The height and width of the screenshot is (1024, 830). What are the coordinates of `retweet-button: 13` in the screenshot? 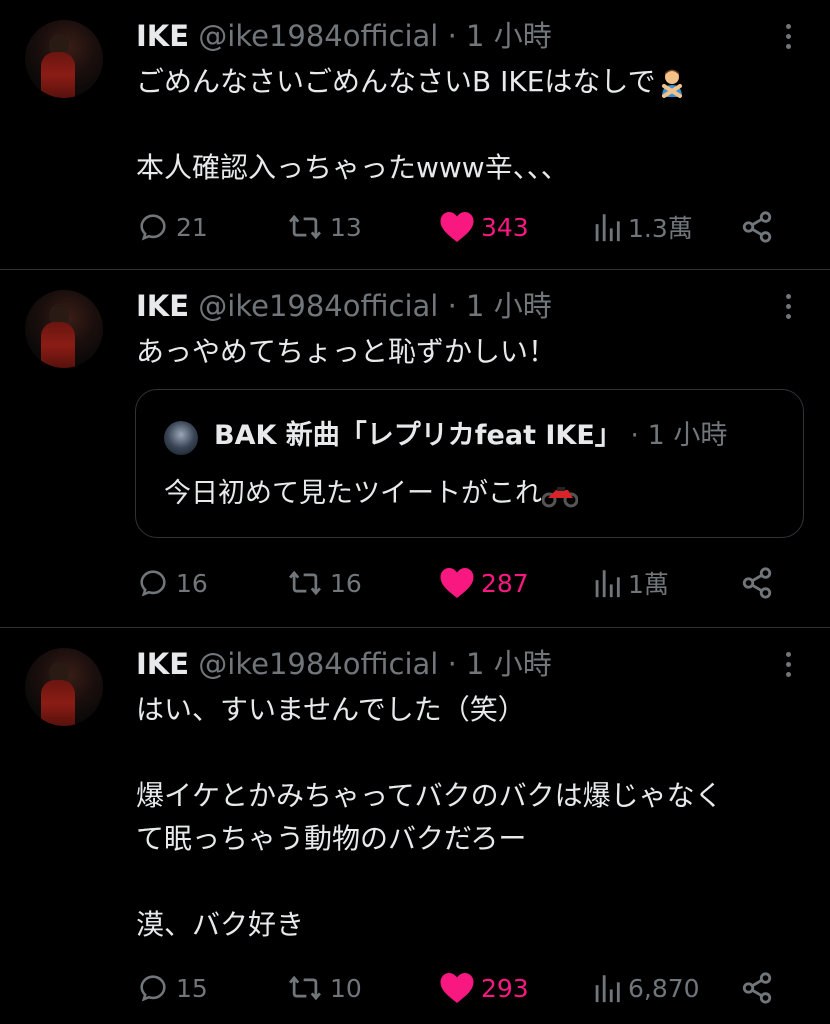 It's located at (324, 227).